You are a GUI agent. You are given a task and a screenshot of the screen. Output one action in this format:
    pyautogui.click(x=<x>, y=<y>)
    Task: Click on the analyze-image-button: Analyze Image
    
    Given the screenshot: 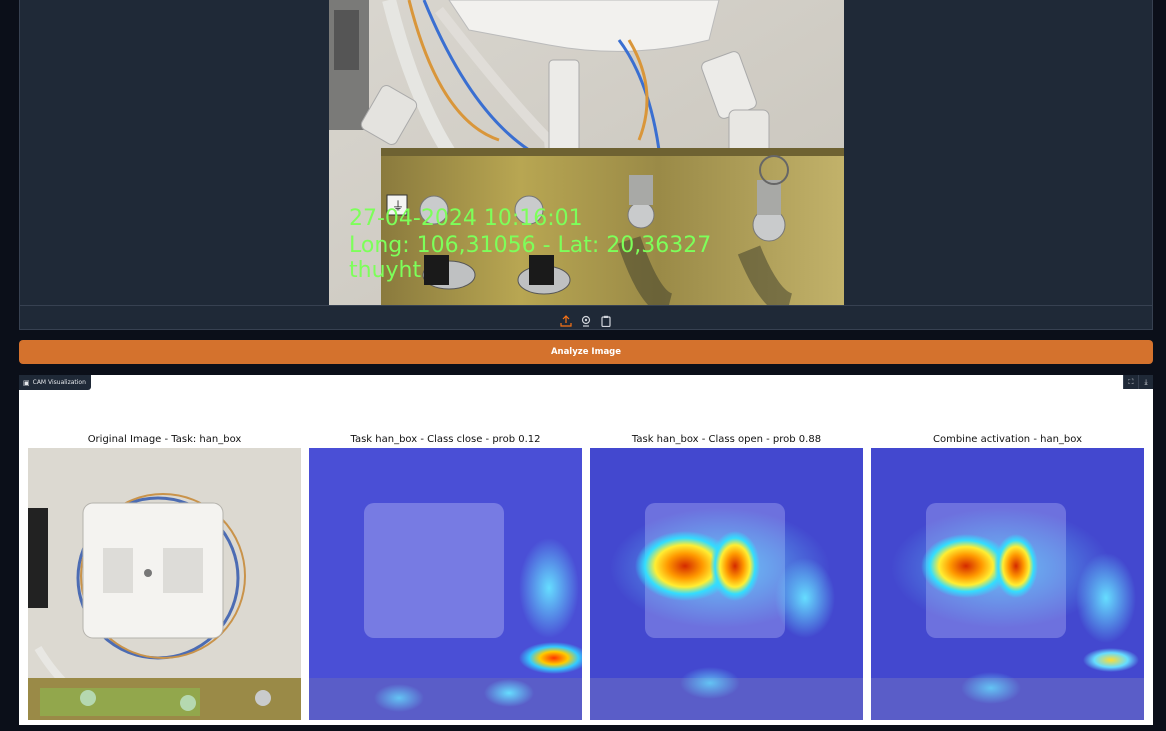 What is the action you would take?
    pyautogui.click(x=586, y=352)
    